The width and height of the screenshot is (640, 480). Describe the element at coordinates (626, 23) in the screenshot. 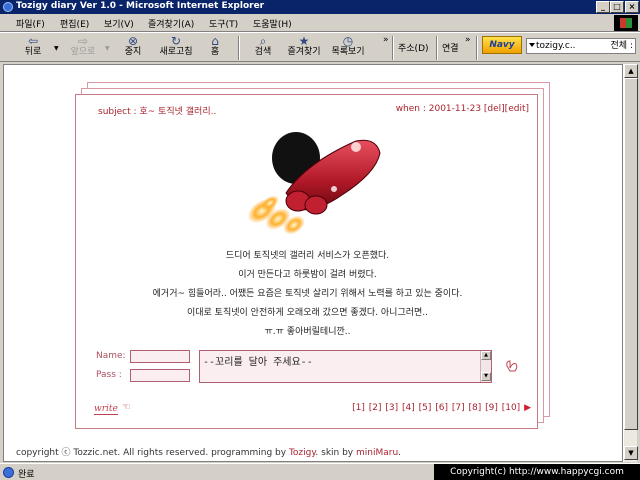

I see `windows-logo` at that location.